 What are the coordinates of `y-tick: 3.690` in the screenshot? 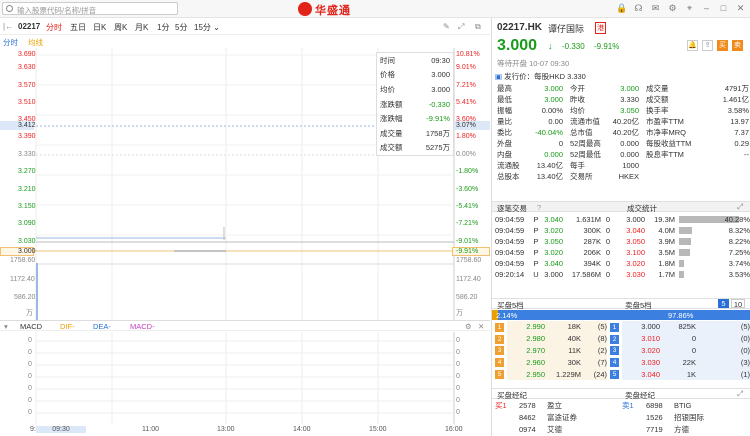 It's located at (27, 54).